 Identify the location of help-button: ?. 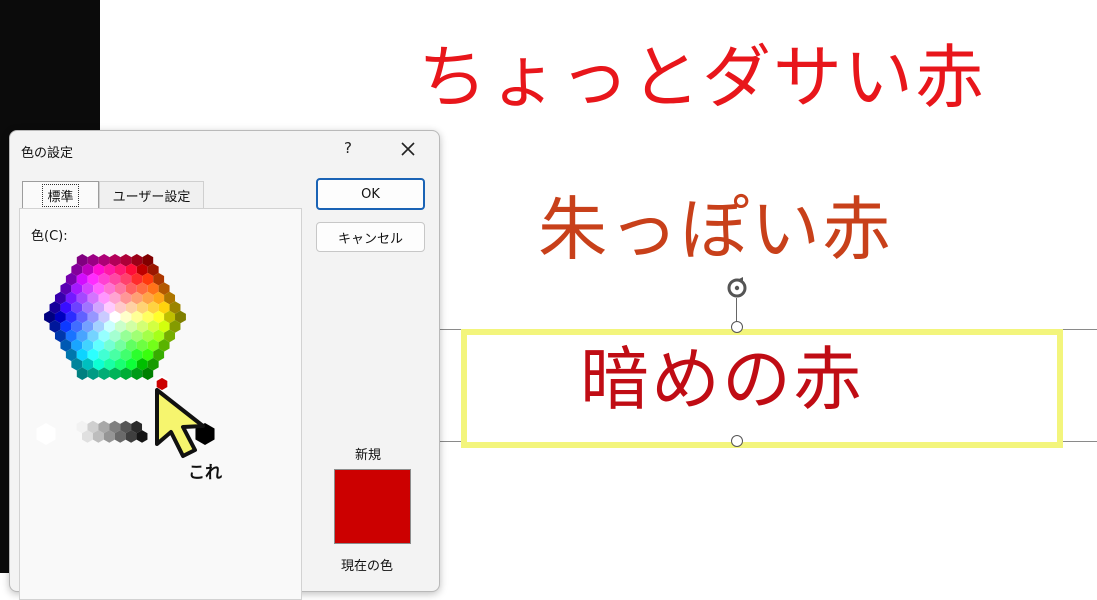
(348, 148).